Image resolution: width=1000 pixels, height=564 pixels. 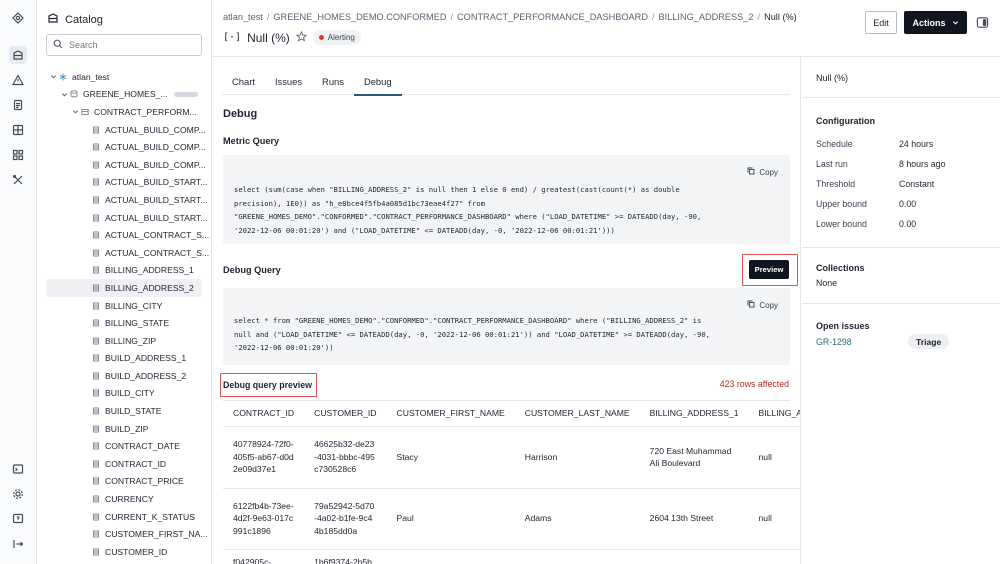 I want to click on sidebar-search, so click(x=124, y=45).